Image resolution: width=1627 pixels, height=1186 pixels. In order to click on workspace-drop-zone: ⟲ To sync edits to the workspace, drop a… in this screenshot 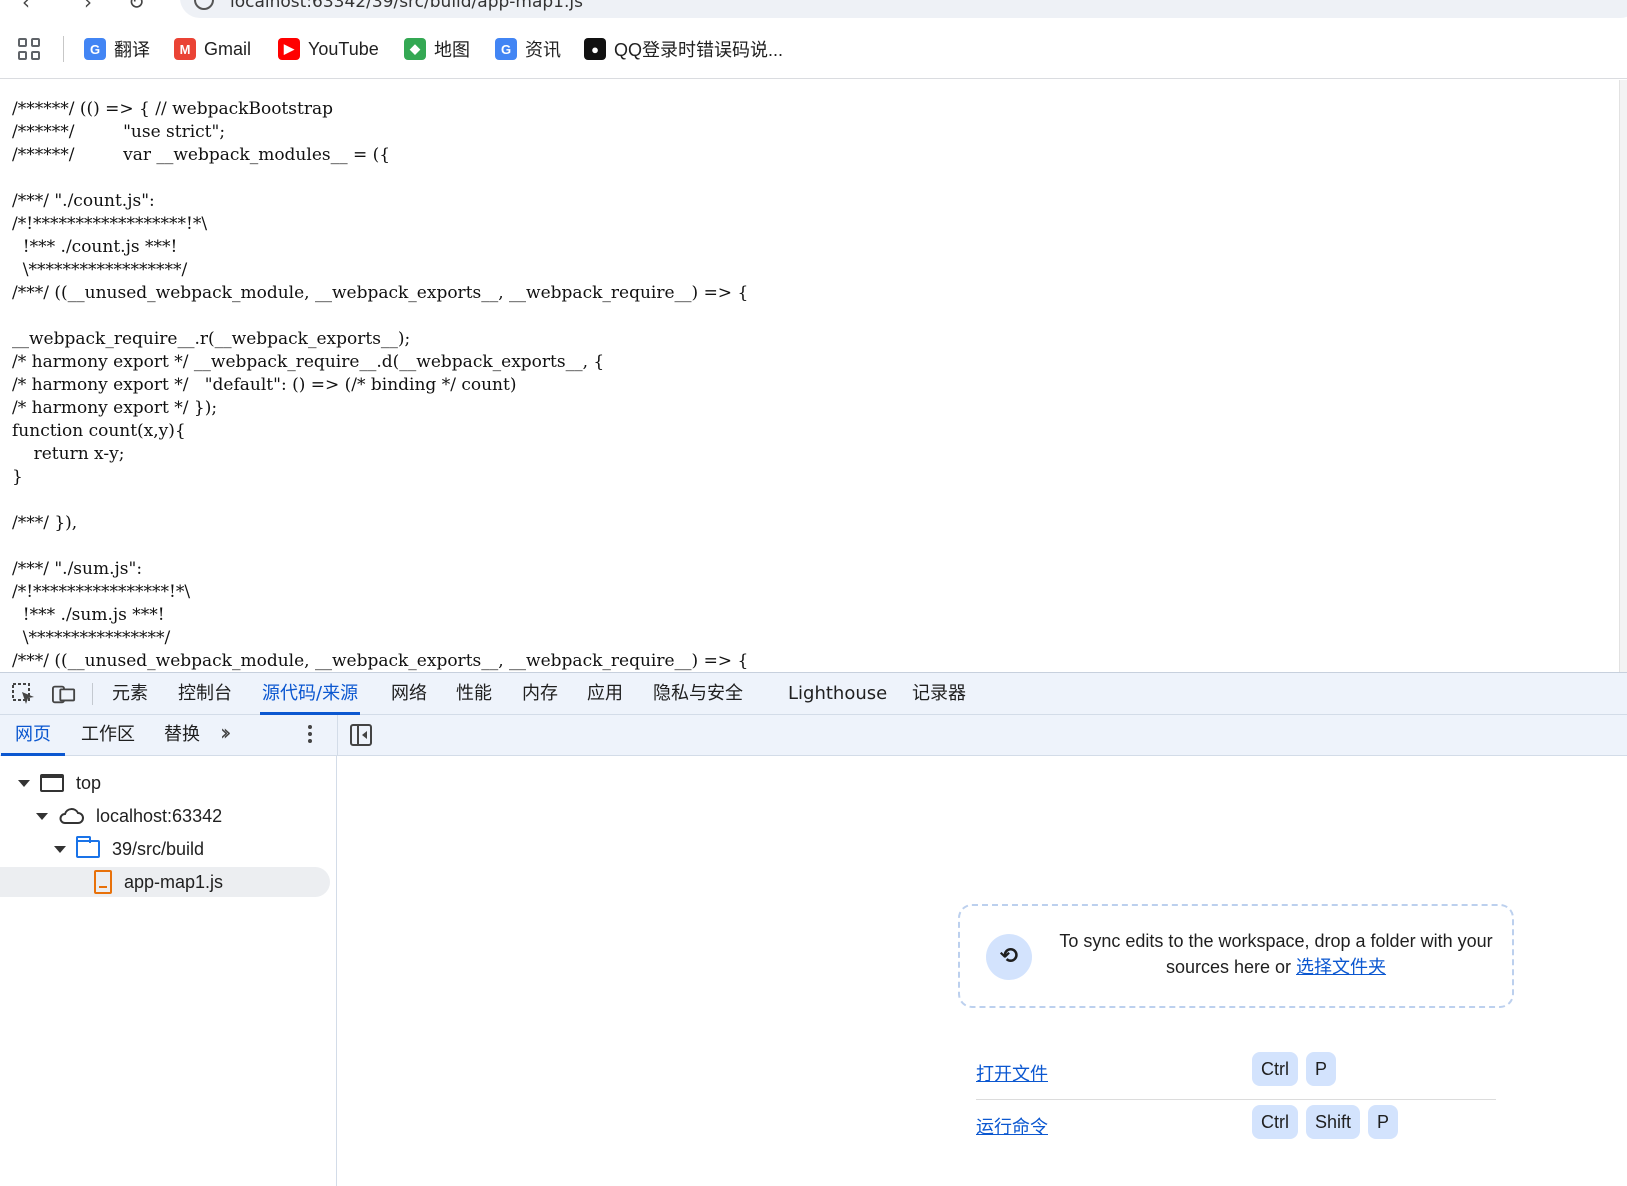, I will do `click(1236, 956)`.